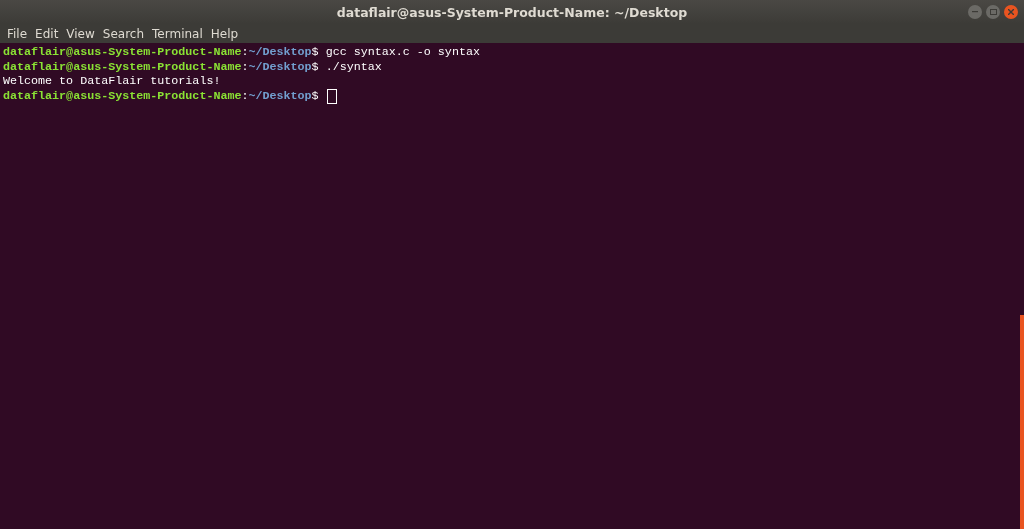  Describe the element at coordinates (512, 12) in the screenshot. I see `window-title: dataflair@asus-System-Product-Name: ~/Desktop` at that location.